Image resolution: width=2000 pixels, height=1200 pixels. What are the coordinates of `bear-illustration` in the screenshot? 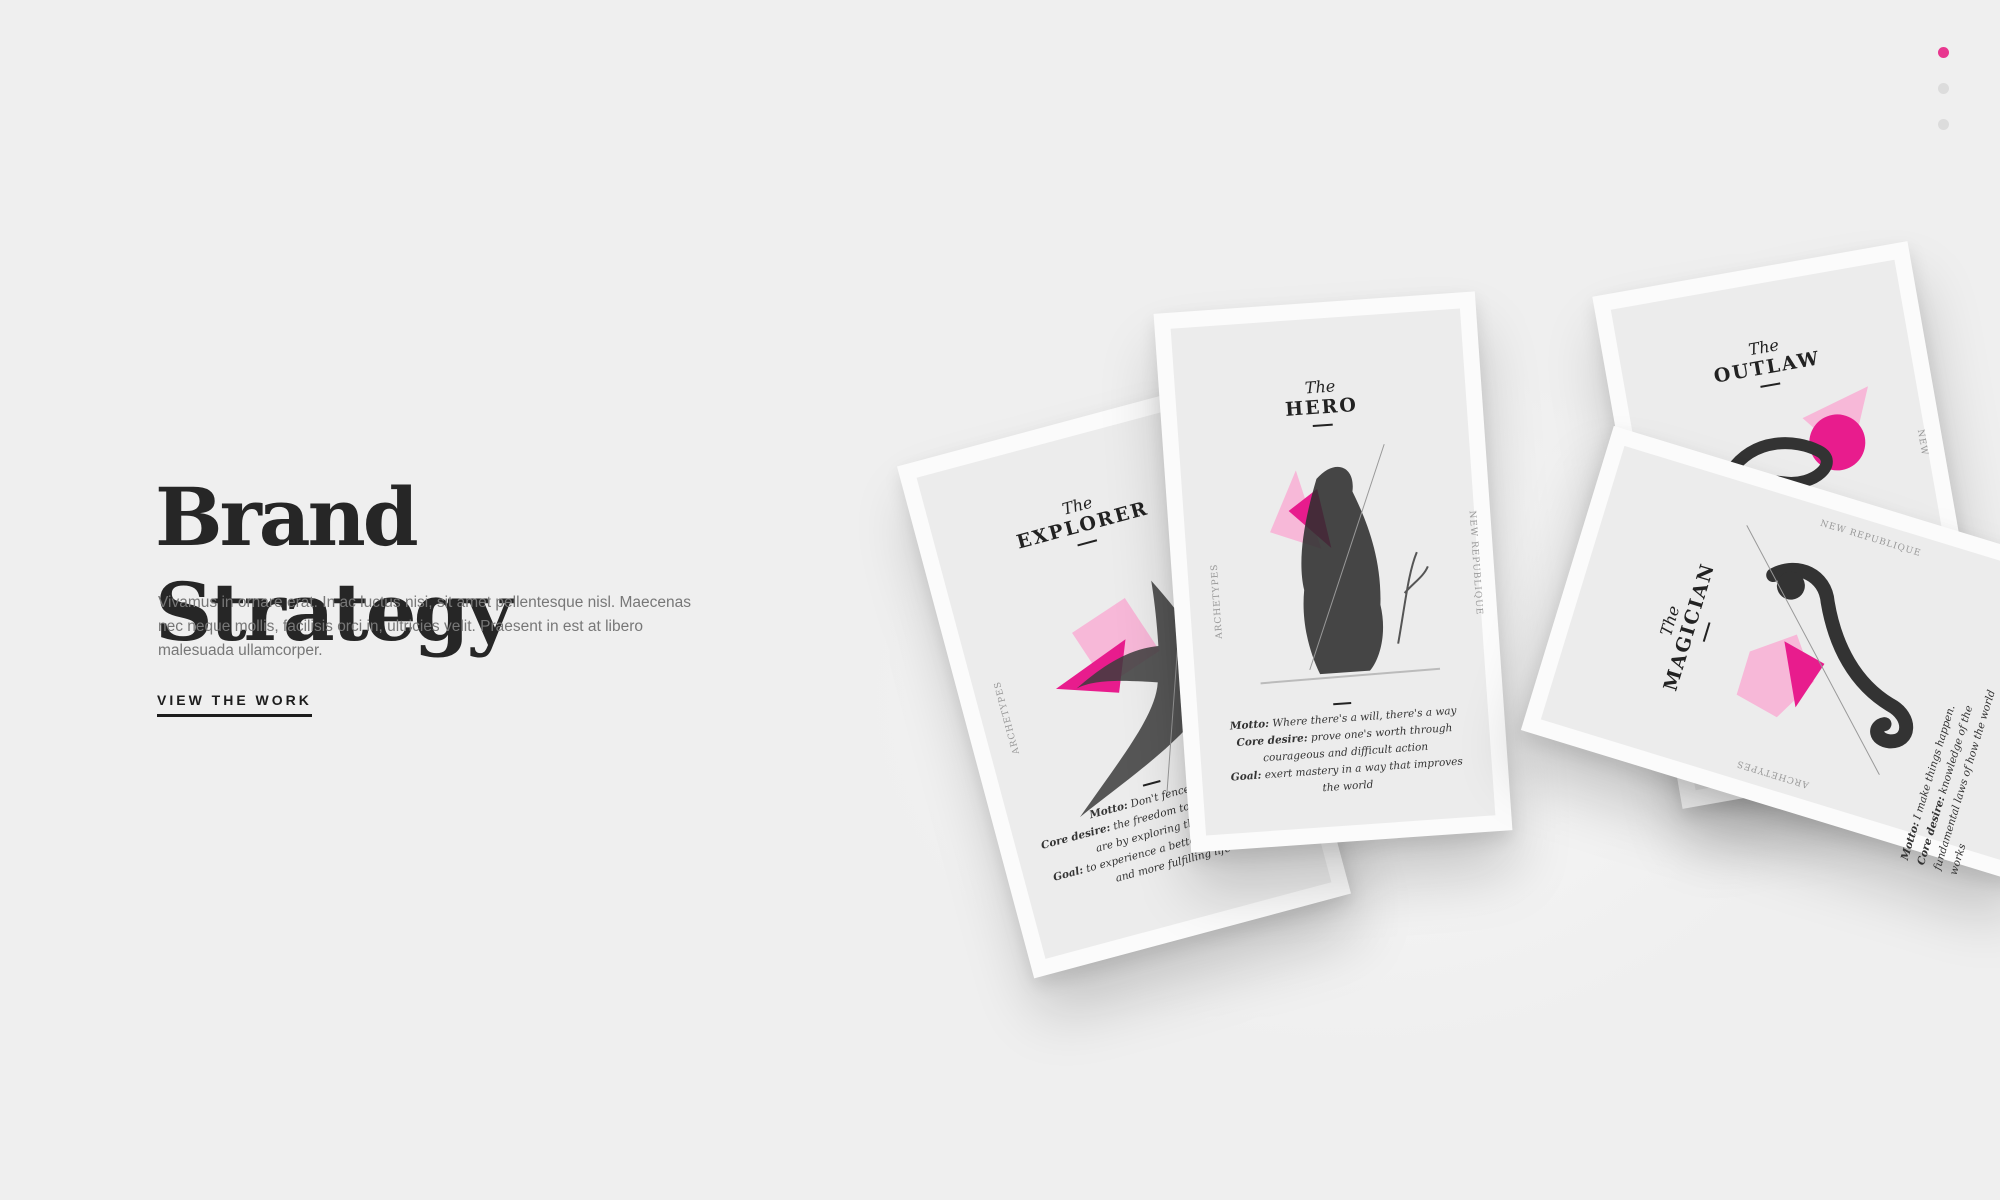 It's located at (1350, 564).